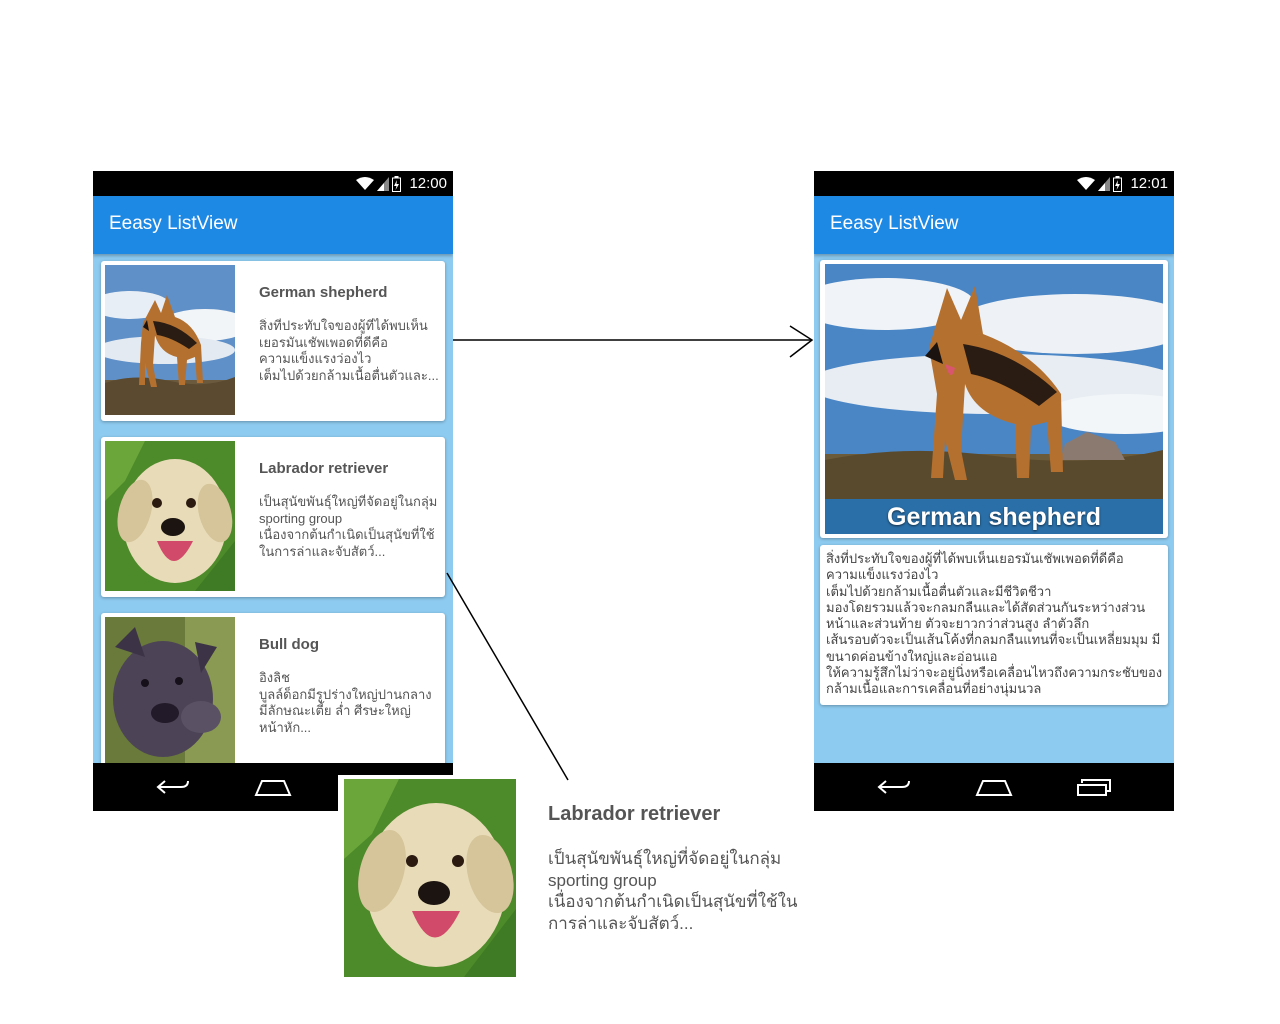 Image resolution: width=1280 pixels, height=1024 pixels. Describe the element at coordinates (324, 468) in the screenshot. I see `item-name: Labrador retriever` at that location.